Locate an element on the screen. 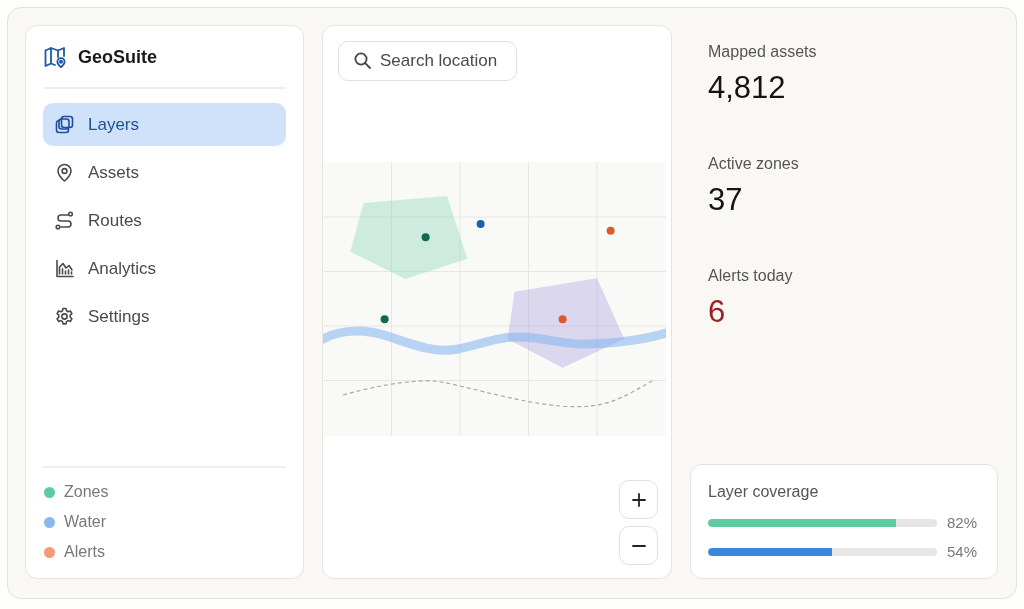 The height and width of the screenshot is (609, 1024). gear-icon is located at coordinates (64, 316).